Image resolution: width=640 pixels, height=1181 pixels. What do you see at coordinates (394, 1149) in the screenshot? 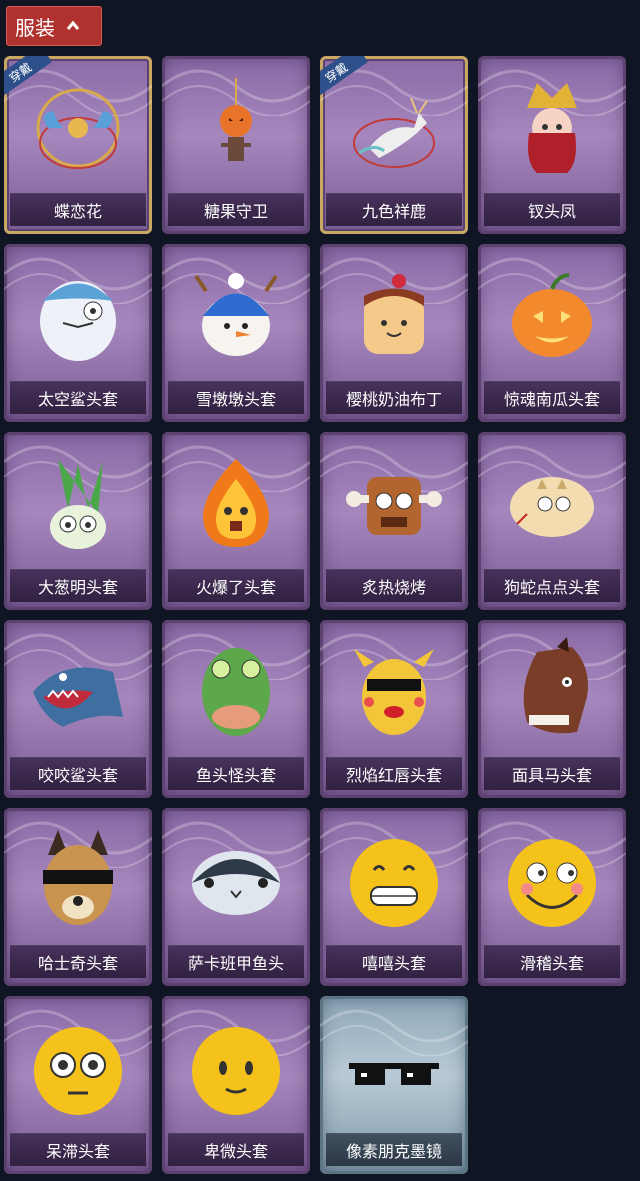
I see `costume-card-label: 像素朋克墨镜` at bounding box center [394, 1149].